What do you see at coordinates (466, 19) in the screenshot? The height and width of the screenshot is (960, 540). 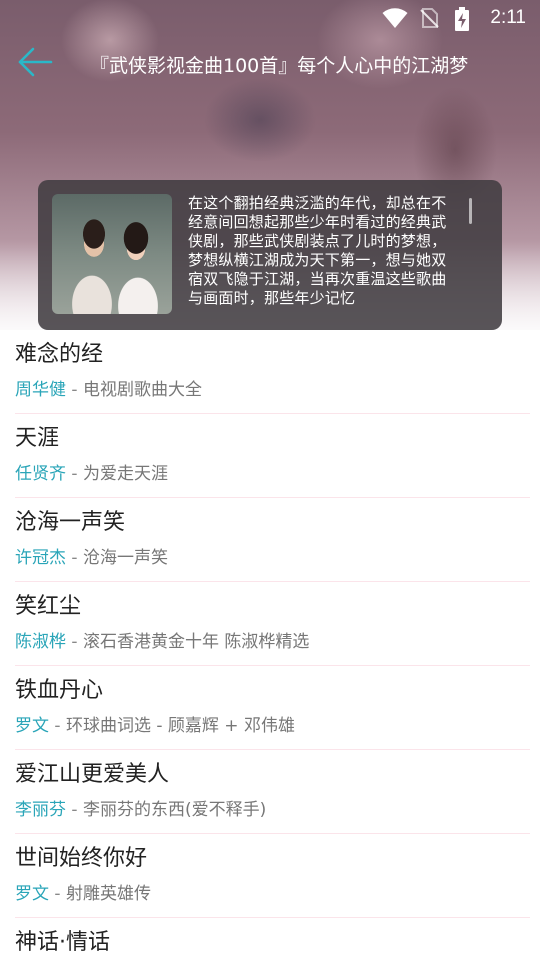 I see `battery-charging-icon` at bounding box center [466, 19].